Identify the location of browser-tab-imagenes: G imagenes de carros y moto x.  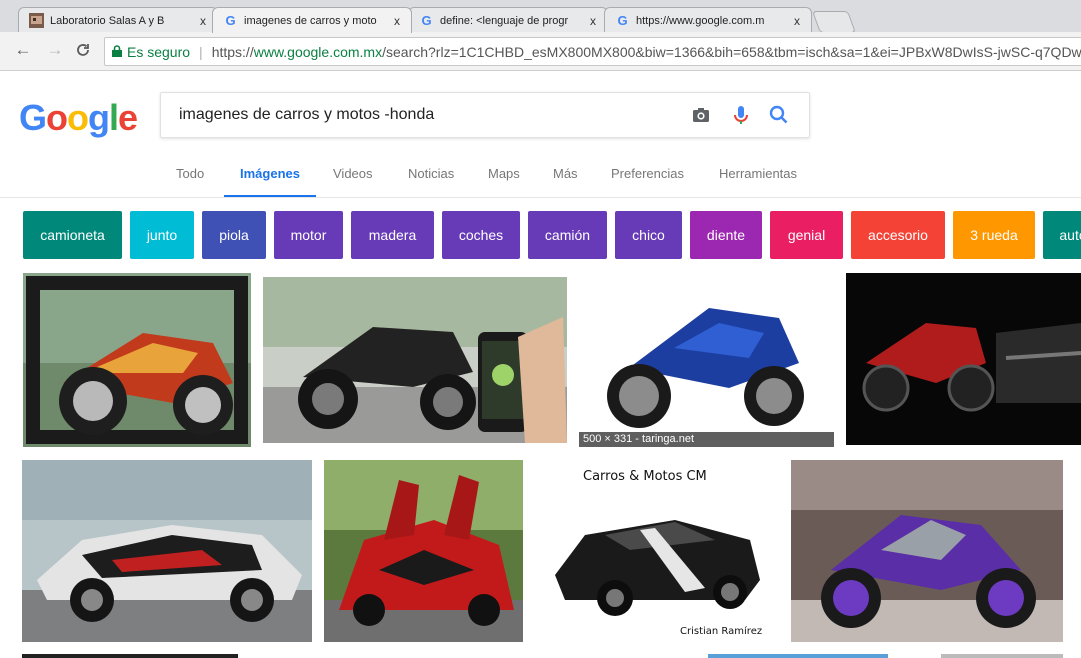
(312, 20).